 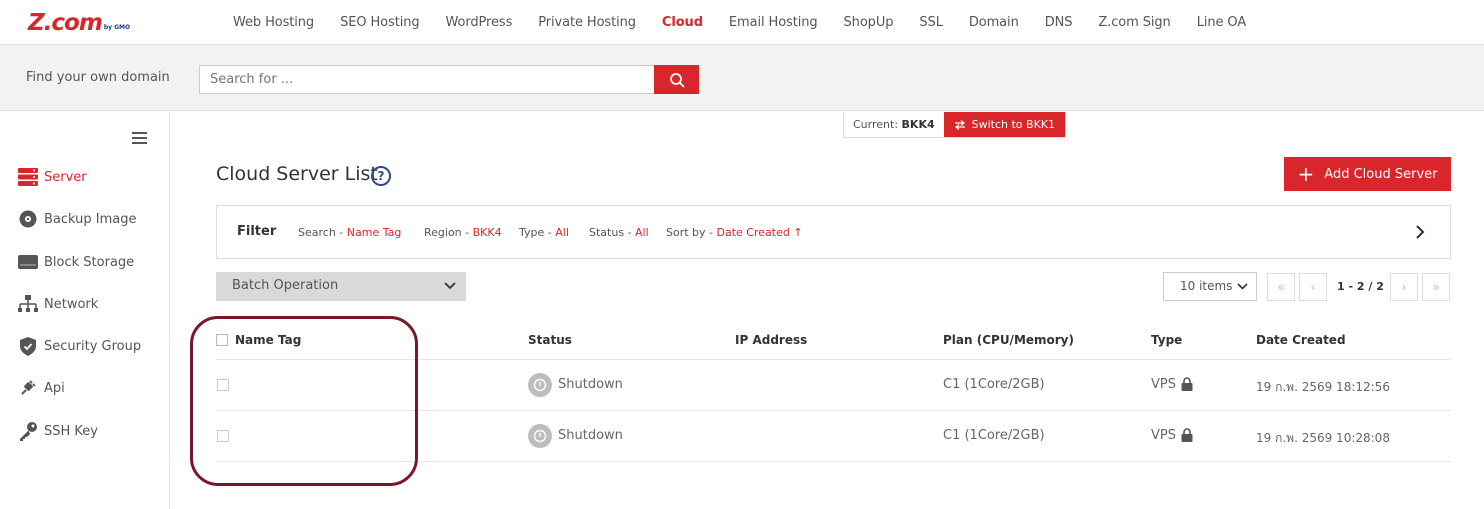 I want to click on sidebar-item-label: SSH Key, so click(x=71, y=431).